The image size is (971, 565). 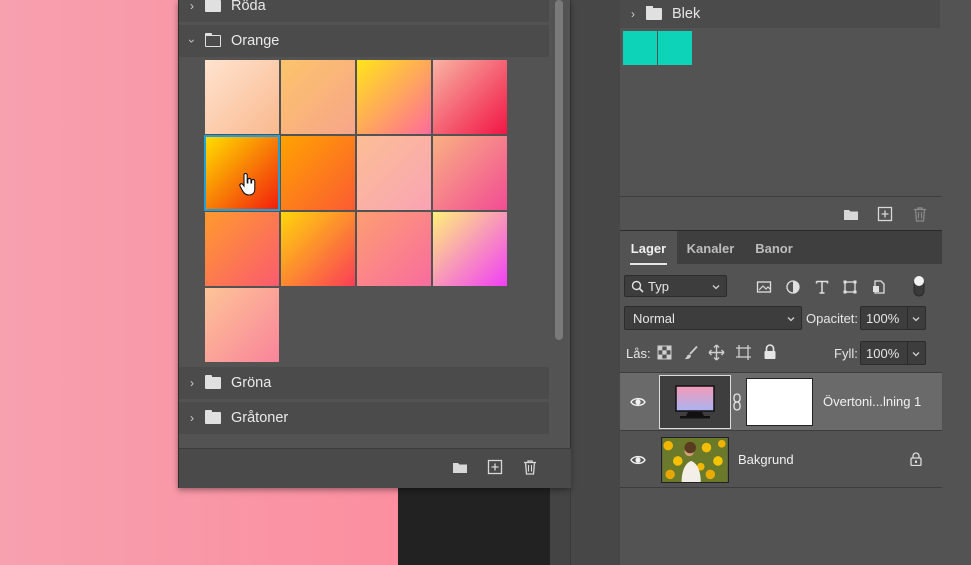 I want to click on layer-name: Övertoni...lning 1, so click(x=872, y=401).